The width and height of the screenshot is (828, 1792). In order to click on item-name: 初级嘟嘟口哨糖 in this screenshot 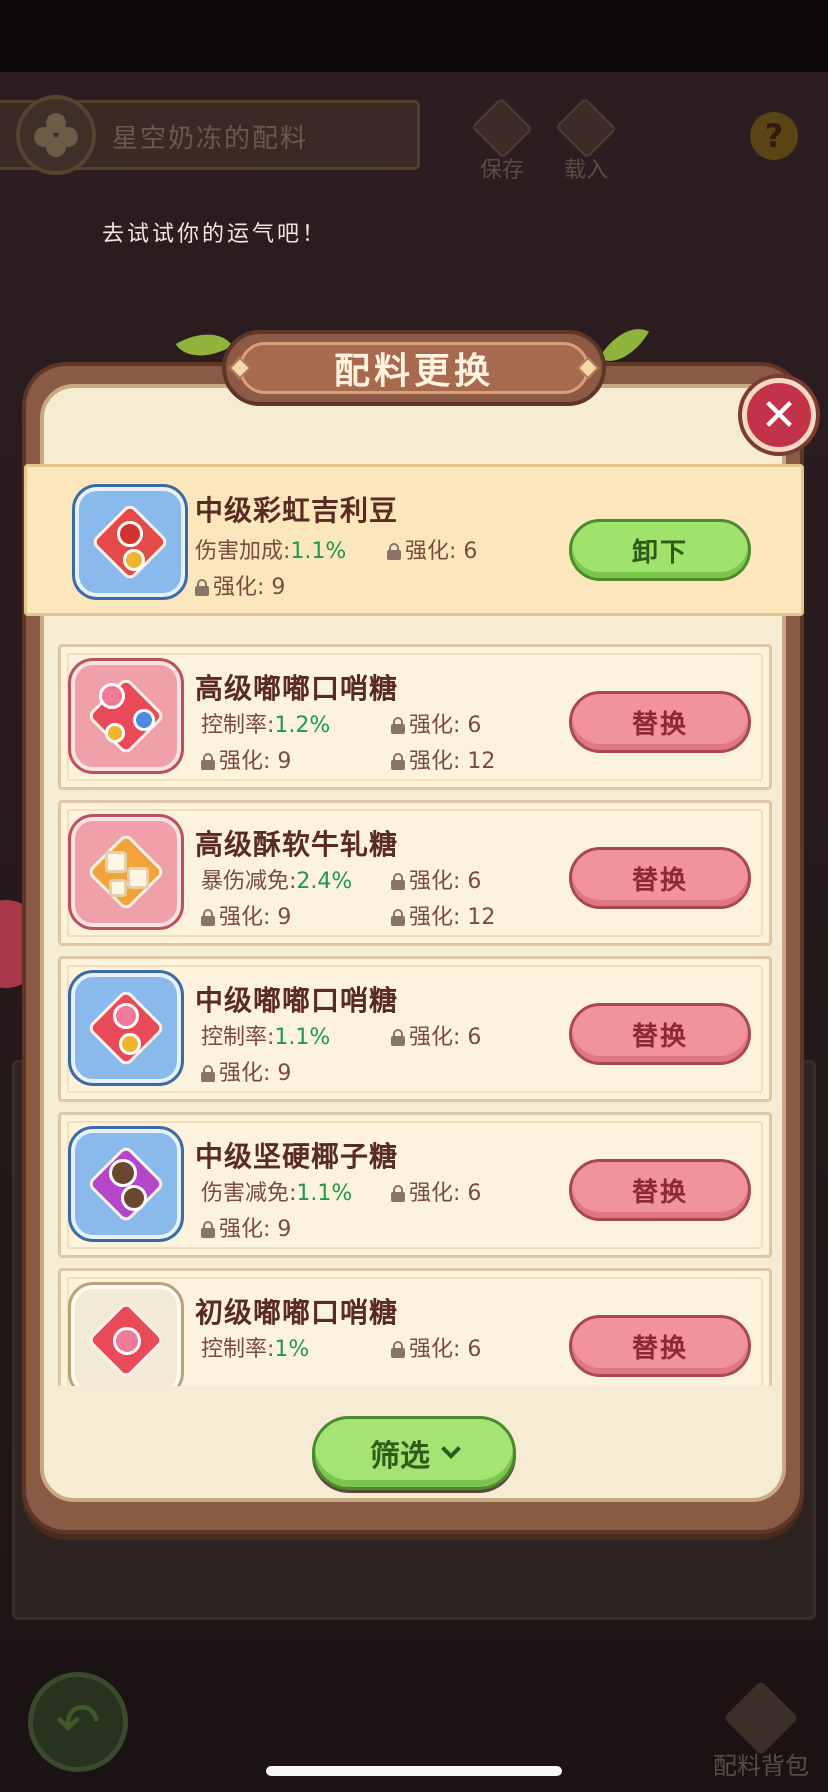, I will do `click(297, 1312)`.